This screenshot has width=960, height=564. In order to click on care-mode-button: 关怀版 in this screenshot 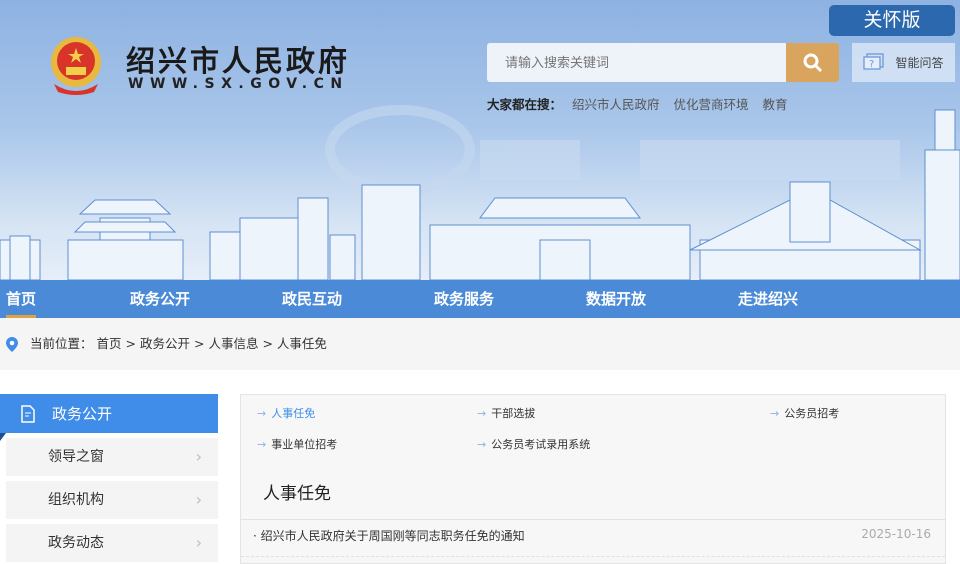, I will do `click(892, 20)`.